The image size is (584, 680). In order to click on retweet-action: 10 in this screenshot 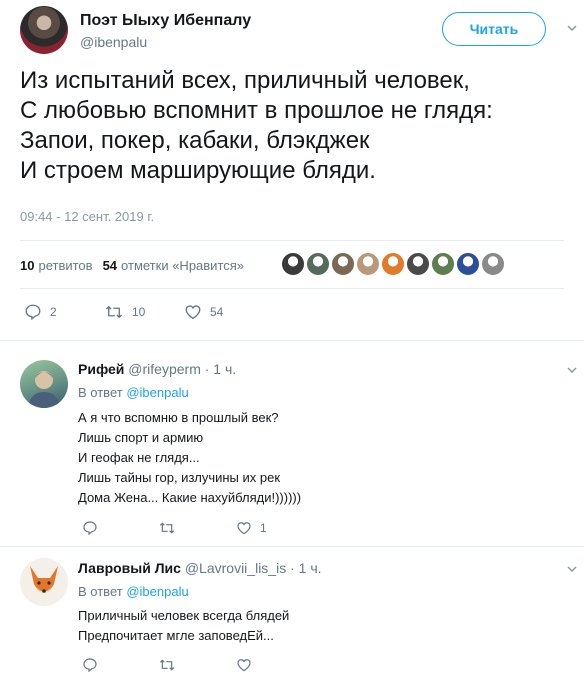, I will do `click(144, 312)`.